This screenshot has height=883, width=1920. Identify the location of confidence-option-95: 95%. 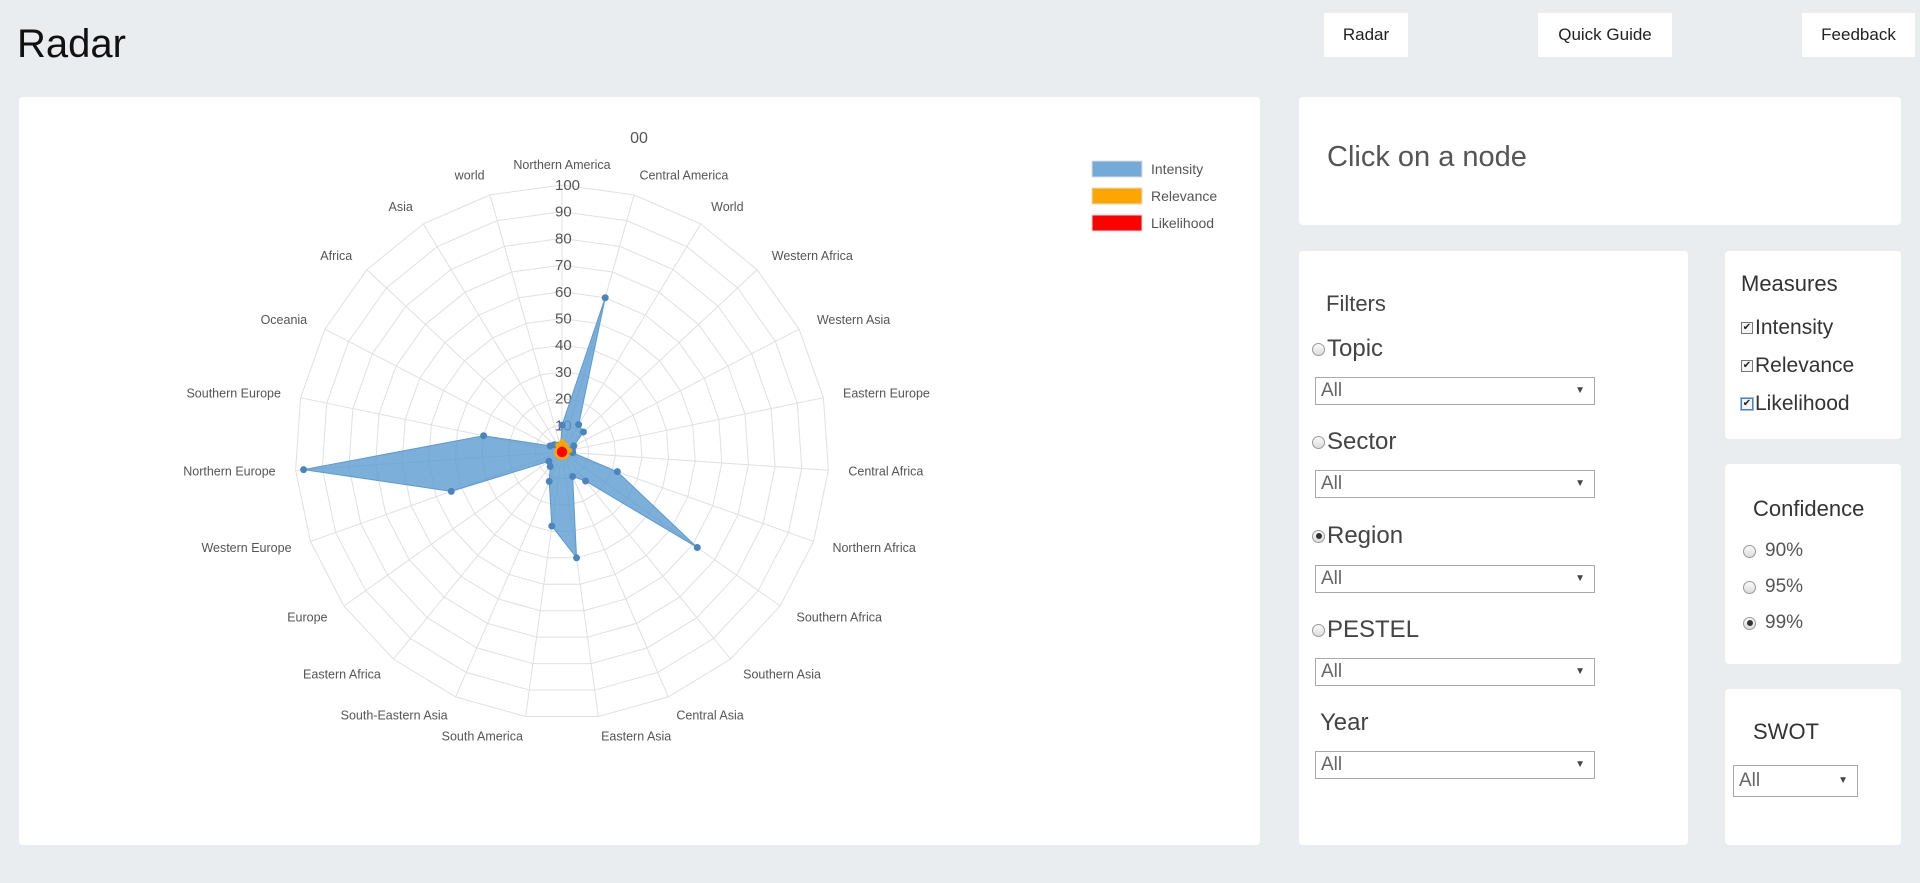
(1773, 587).